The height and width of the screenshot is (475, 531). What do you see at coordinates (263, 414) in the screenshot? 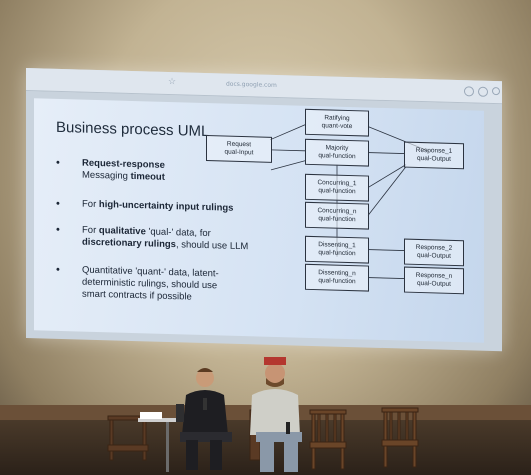
I see `panel-scene` at bounding box center [263, 414].